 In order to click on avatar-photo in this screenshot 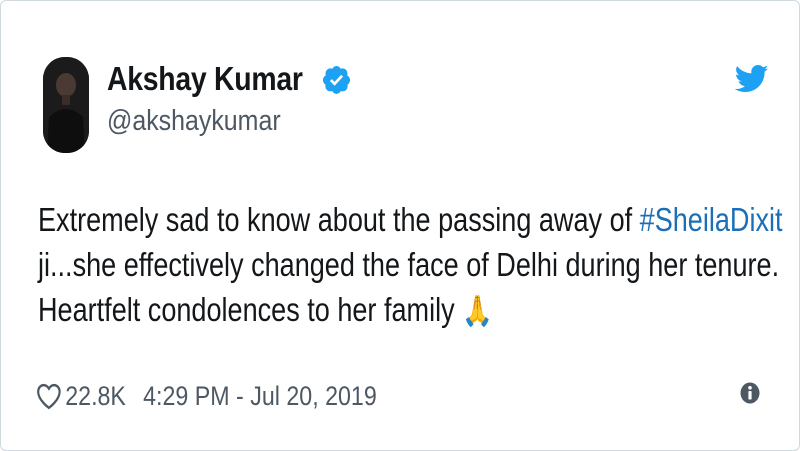, I will do `click(66, 105)`.